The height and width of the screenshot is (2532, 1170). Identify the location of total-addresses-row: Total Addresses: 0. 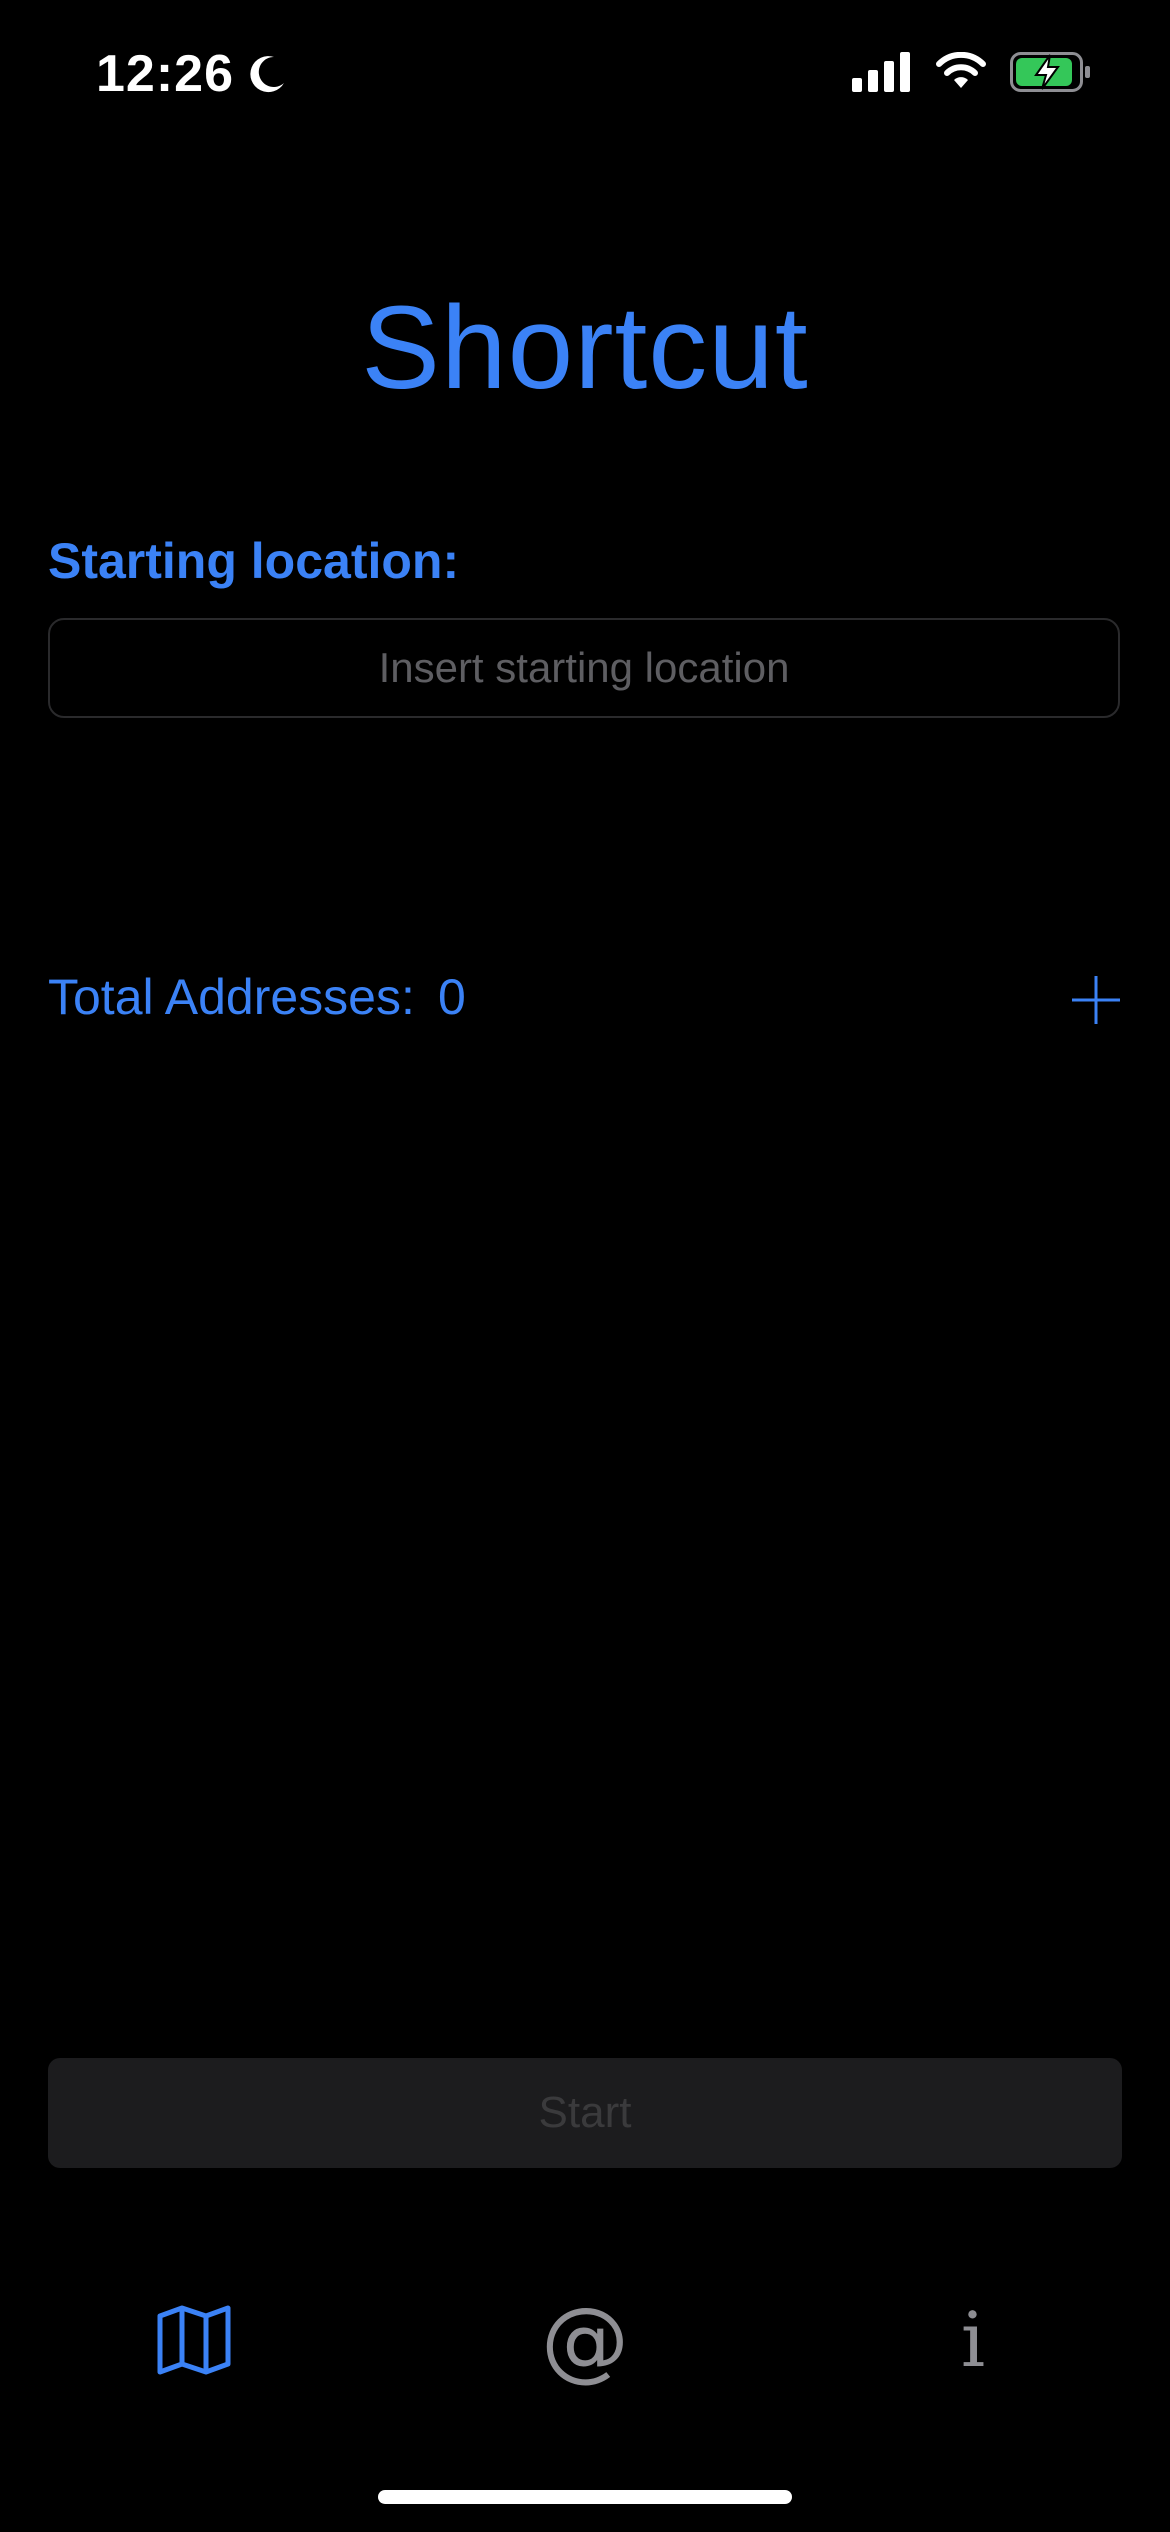
(586, 1005).